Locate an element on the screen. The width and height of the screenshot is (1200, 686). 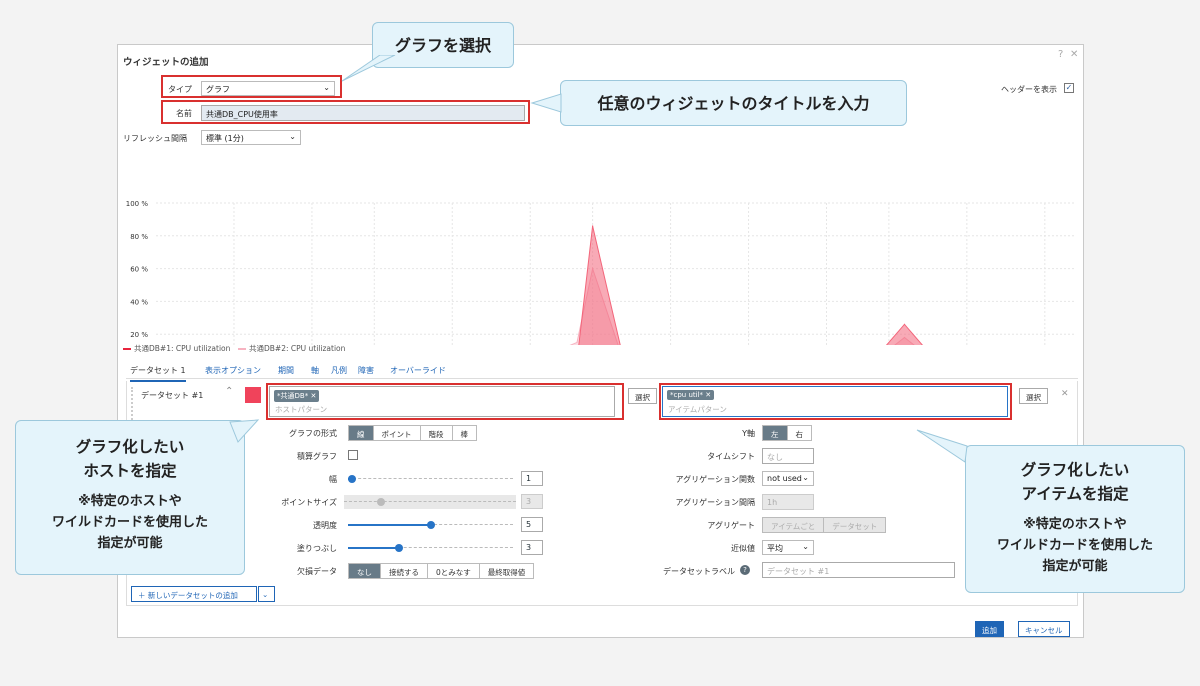
cancel-button: キャンセル is located at coordinates (1044, 629).